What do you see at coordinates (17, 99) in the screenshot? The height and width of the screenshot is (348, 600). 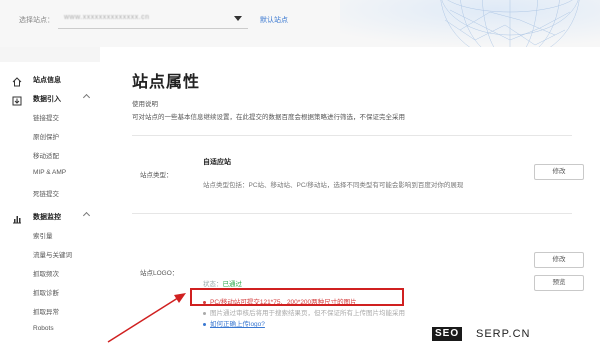 I see `import-icon` at bounding box center [17, 99].